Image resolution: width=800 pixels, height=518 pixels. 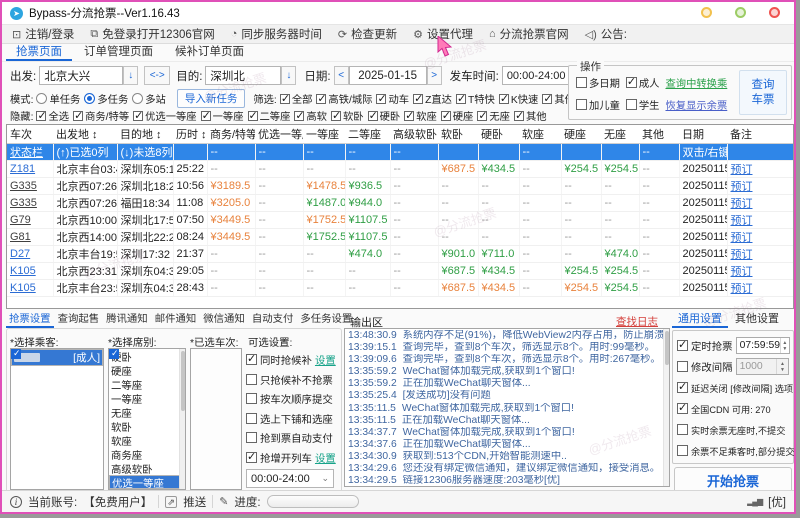 What do you see at coordinates (20, 220) in the screenshot?
I see `train-link: G79` at bounding box center [20, 220].